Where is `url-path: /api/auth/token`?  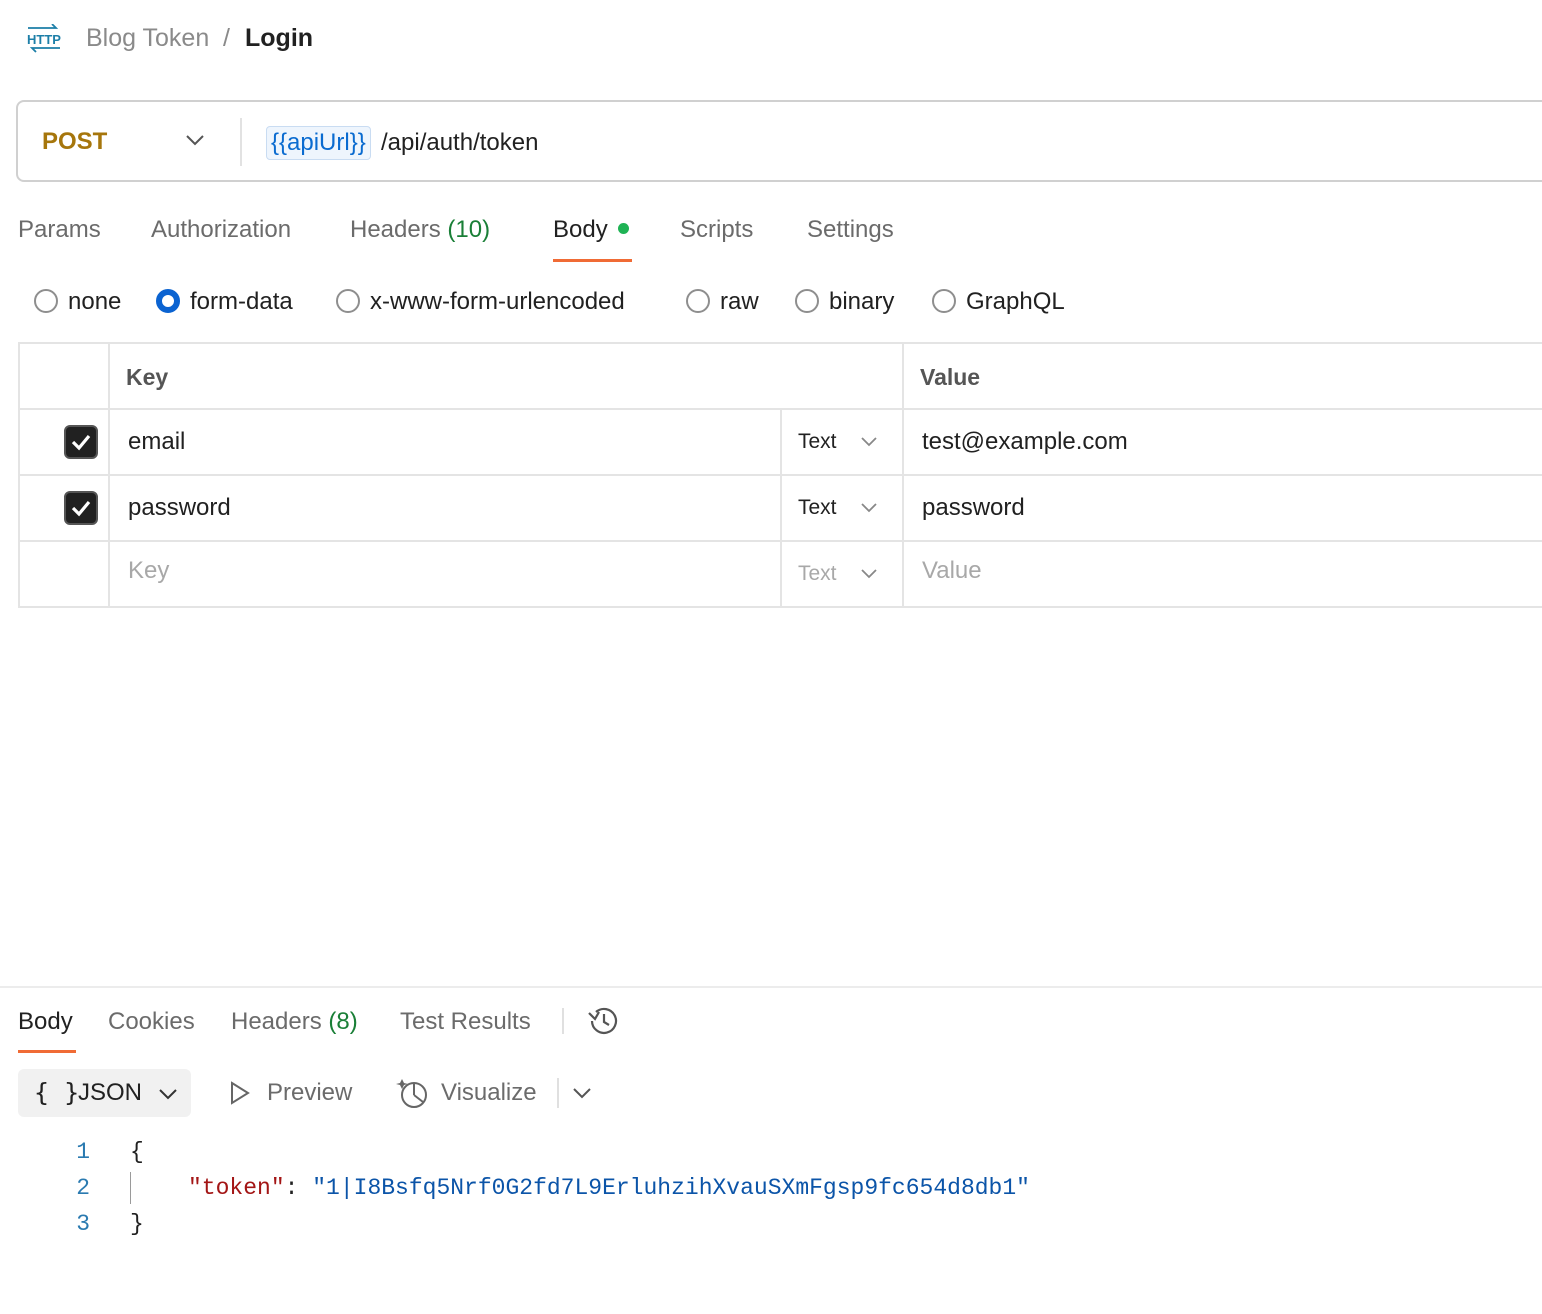 url-path: /api/auth/token is located at coordinates (460, 142).